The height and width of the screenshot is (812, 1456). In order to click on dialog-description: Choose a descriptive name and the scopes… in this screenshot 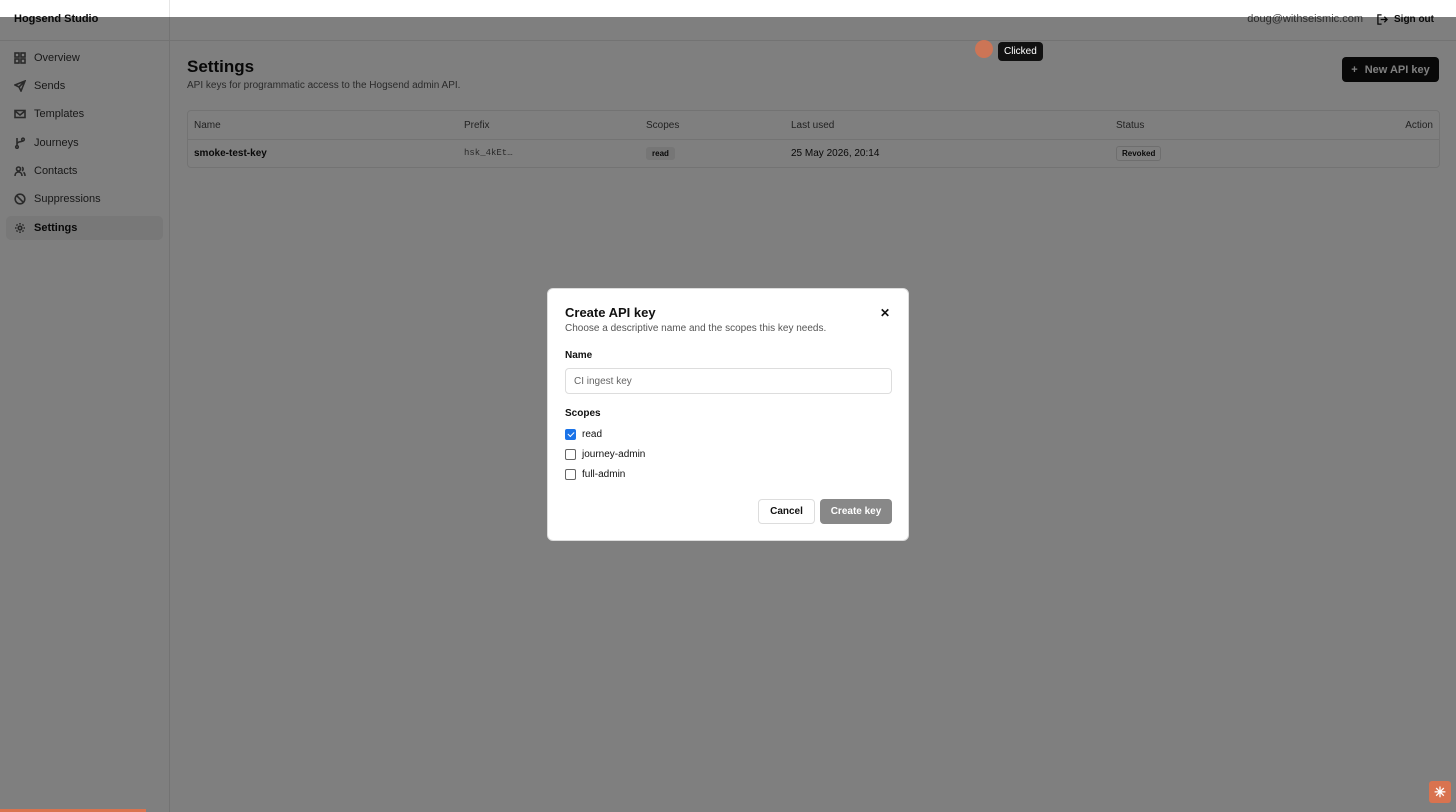, I will do `click(696, 328)`.